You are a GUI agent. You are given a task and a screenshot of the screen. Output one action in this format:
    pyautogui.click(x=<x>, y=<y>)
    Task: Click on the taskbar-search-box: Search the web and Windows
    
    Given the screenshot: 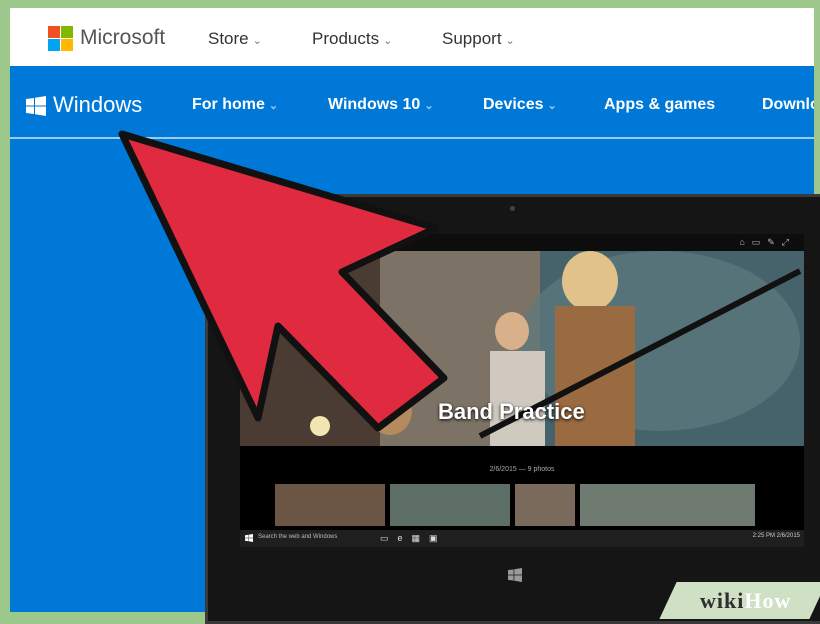 What is the action you would take?
    pyautogui.click(x=297, y=537)
    